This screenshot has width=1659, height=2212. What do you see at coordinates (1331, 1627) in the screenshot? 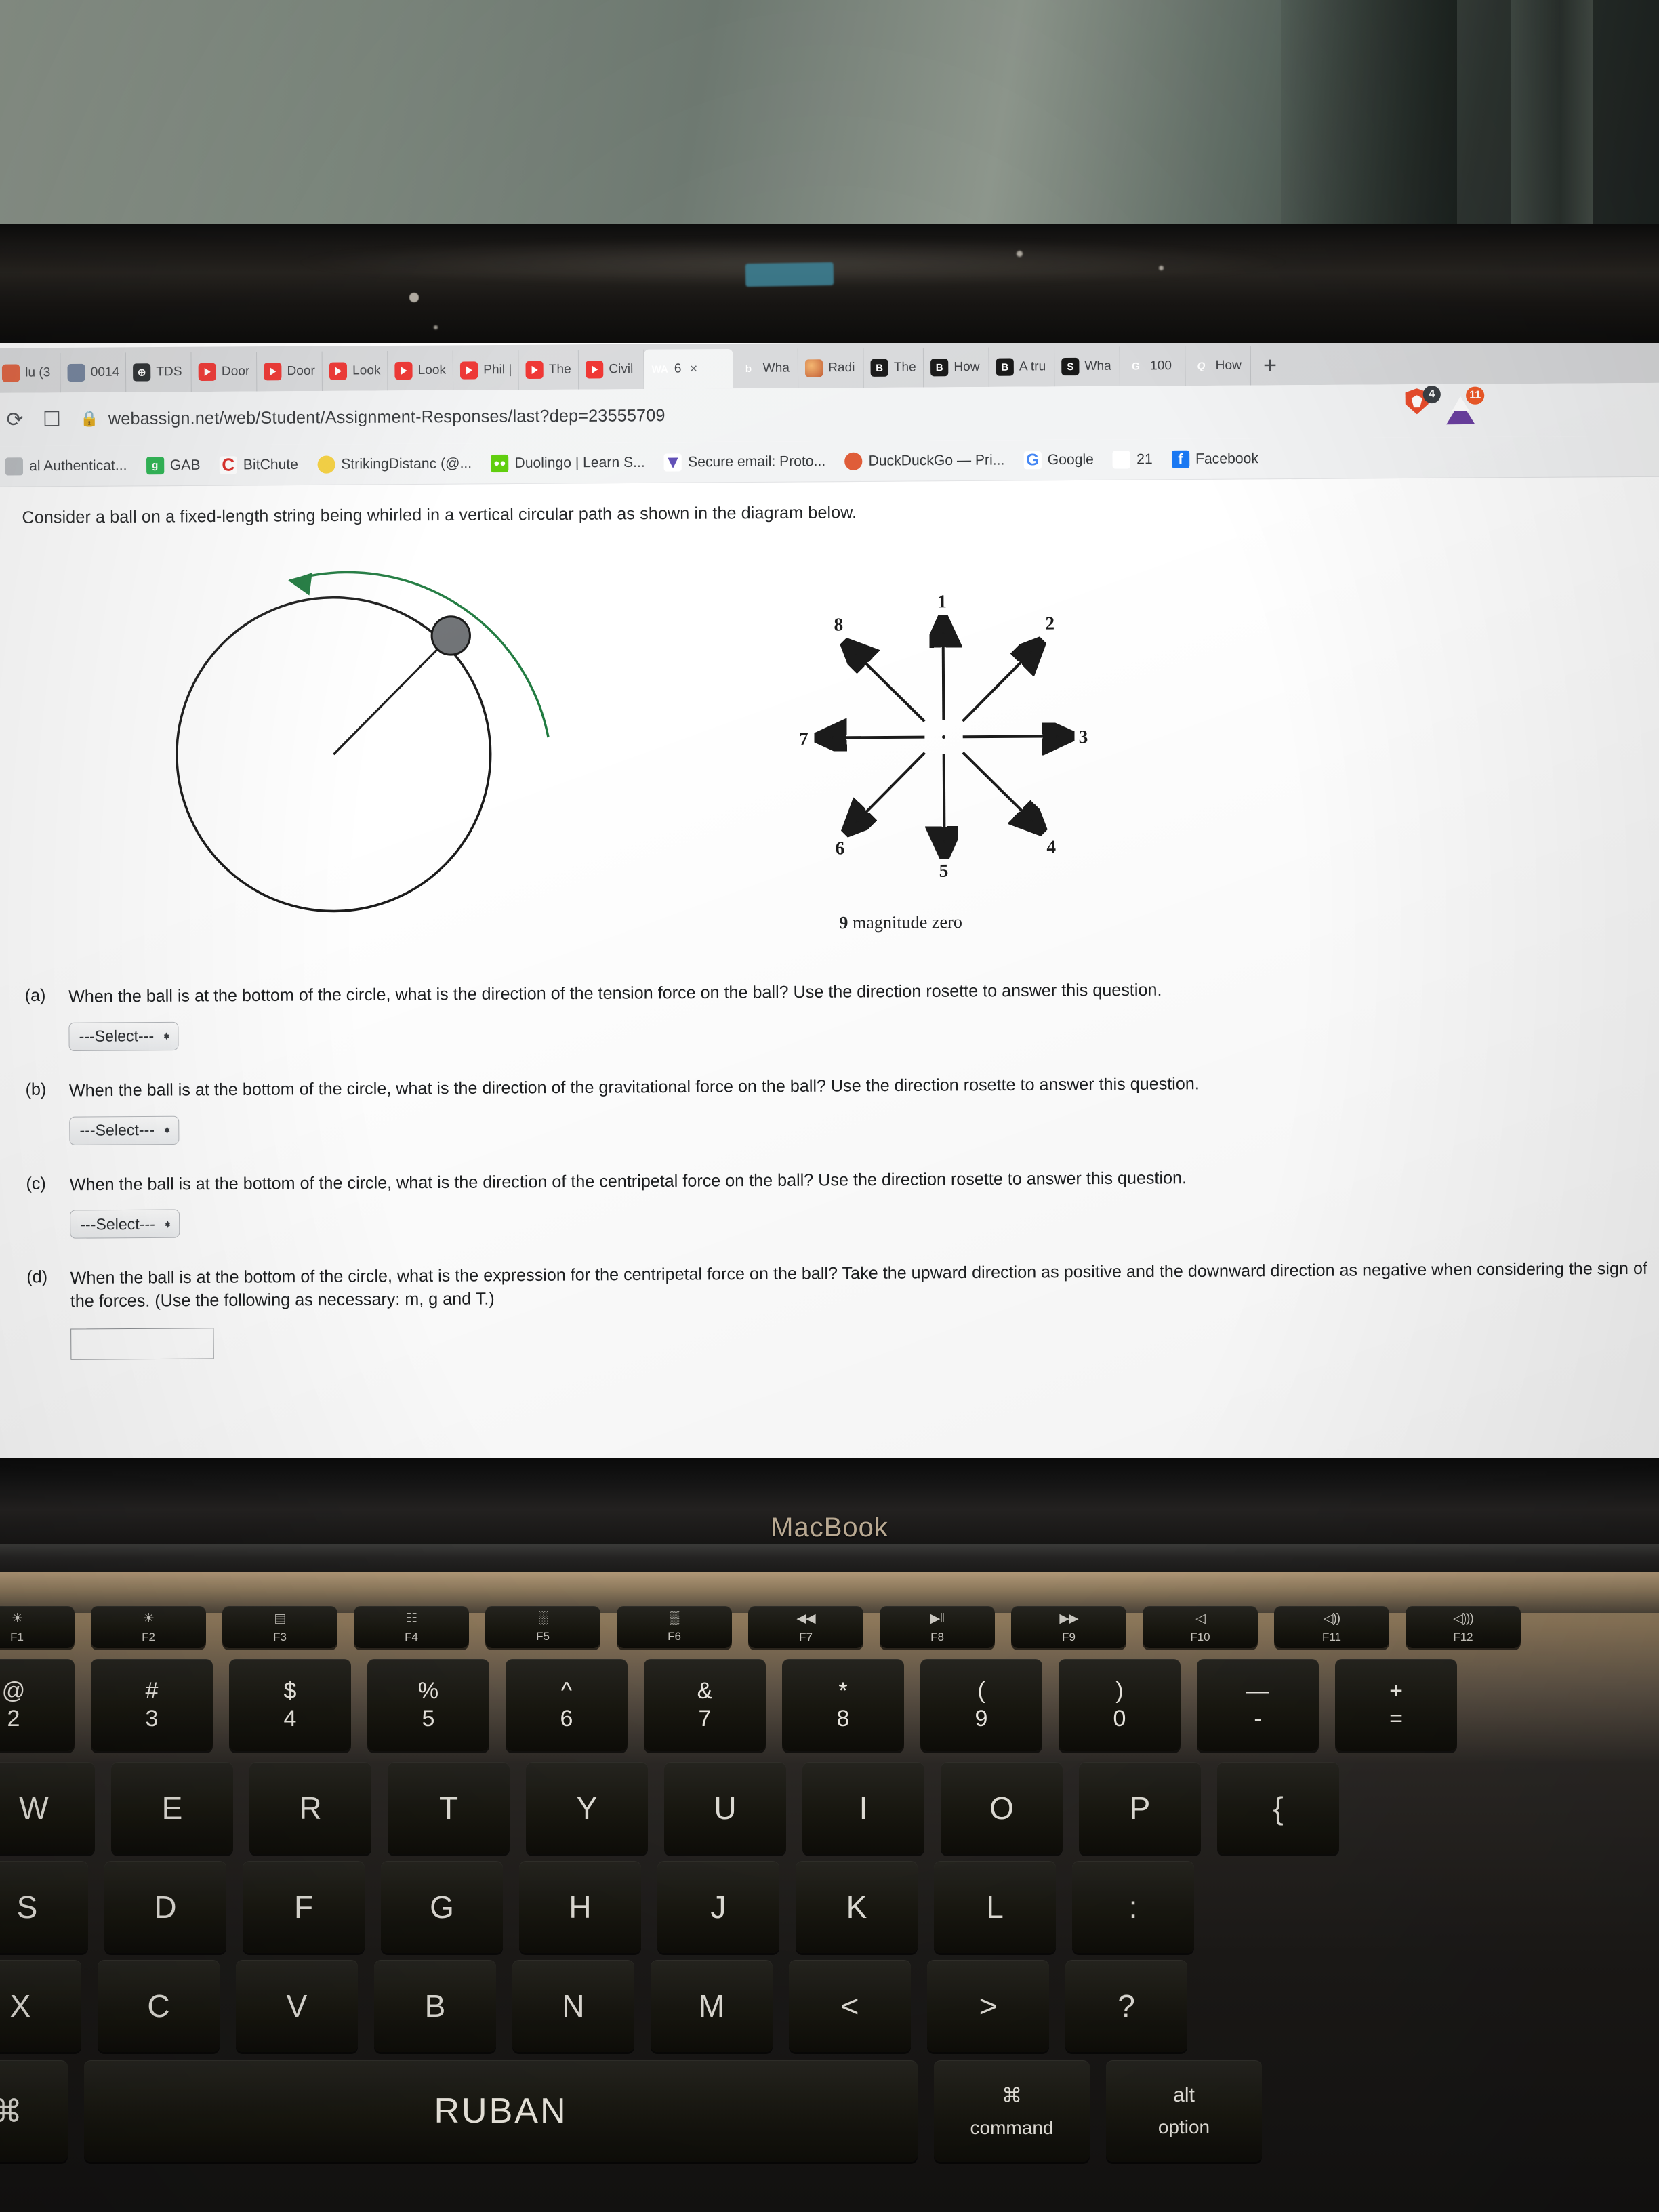
I see `key-f11: ◁)) F11` at bounding box center [1331, 1627].